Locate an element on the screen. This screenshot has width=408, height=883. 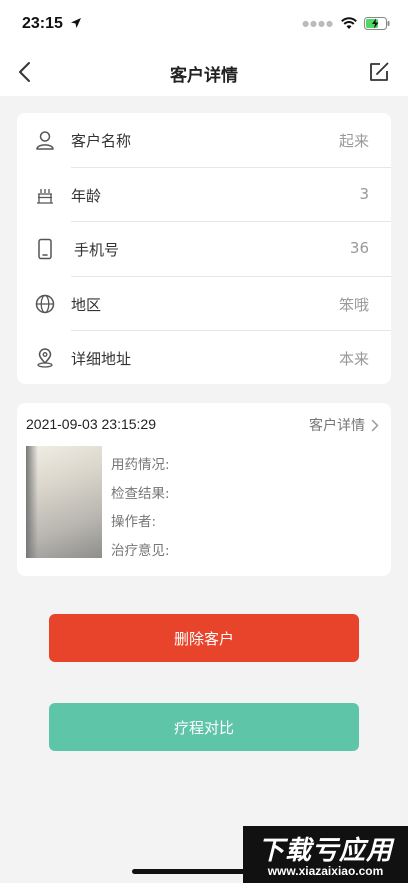
signal-dots-icon: ●●●● is located at coordinates (318, 23).